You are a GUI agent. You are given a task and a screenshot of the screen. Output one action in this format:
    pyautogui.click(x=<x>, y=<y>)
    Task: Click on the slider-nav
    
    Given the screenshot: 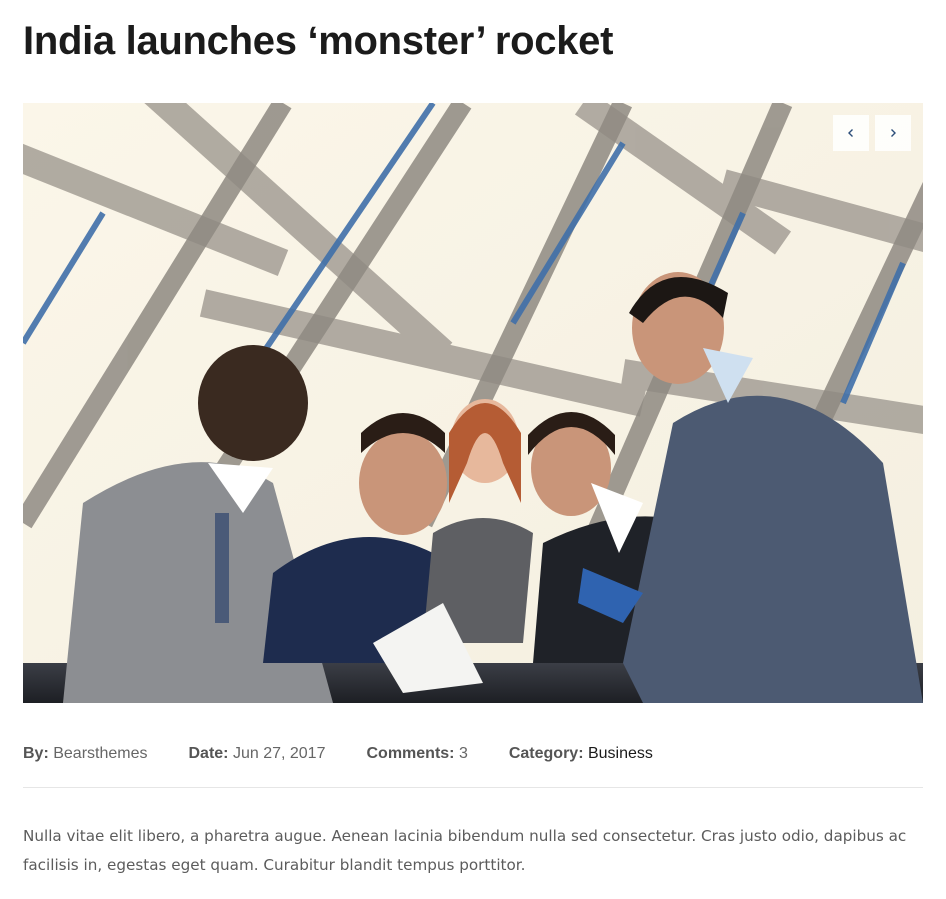 What is the action you would take?
    pyautogui.click(x=872, y=133)
    